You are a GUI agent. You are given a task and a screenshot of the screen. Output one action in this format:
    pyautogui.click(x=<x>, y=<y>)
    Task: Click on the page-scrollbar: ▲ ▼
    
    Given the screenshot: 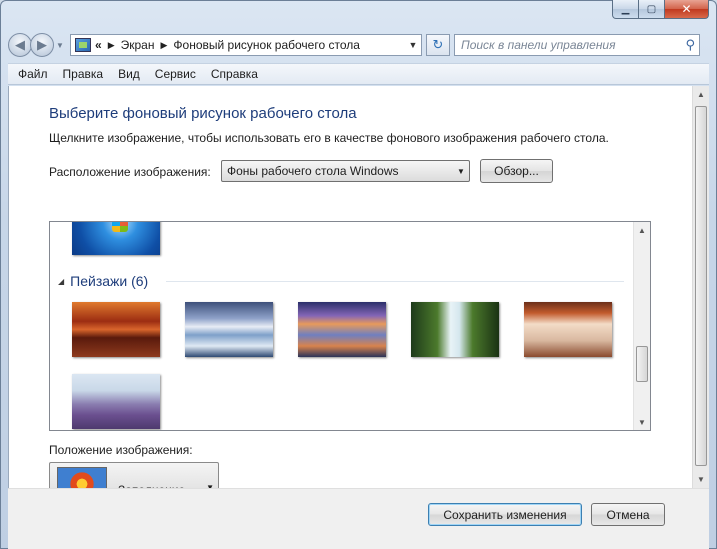 What is the action you would take?
    pyautogui.click(x=700, y=317)
    